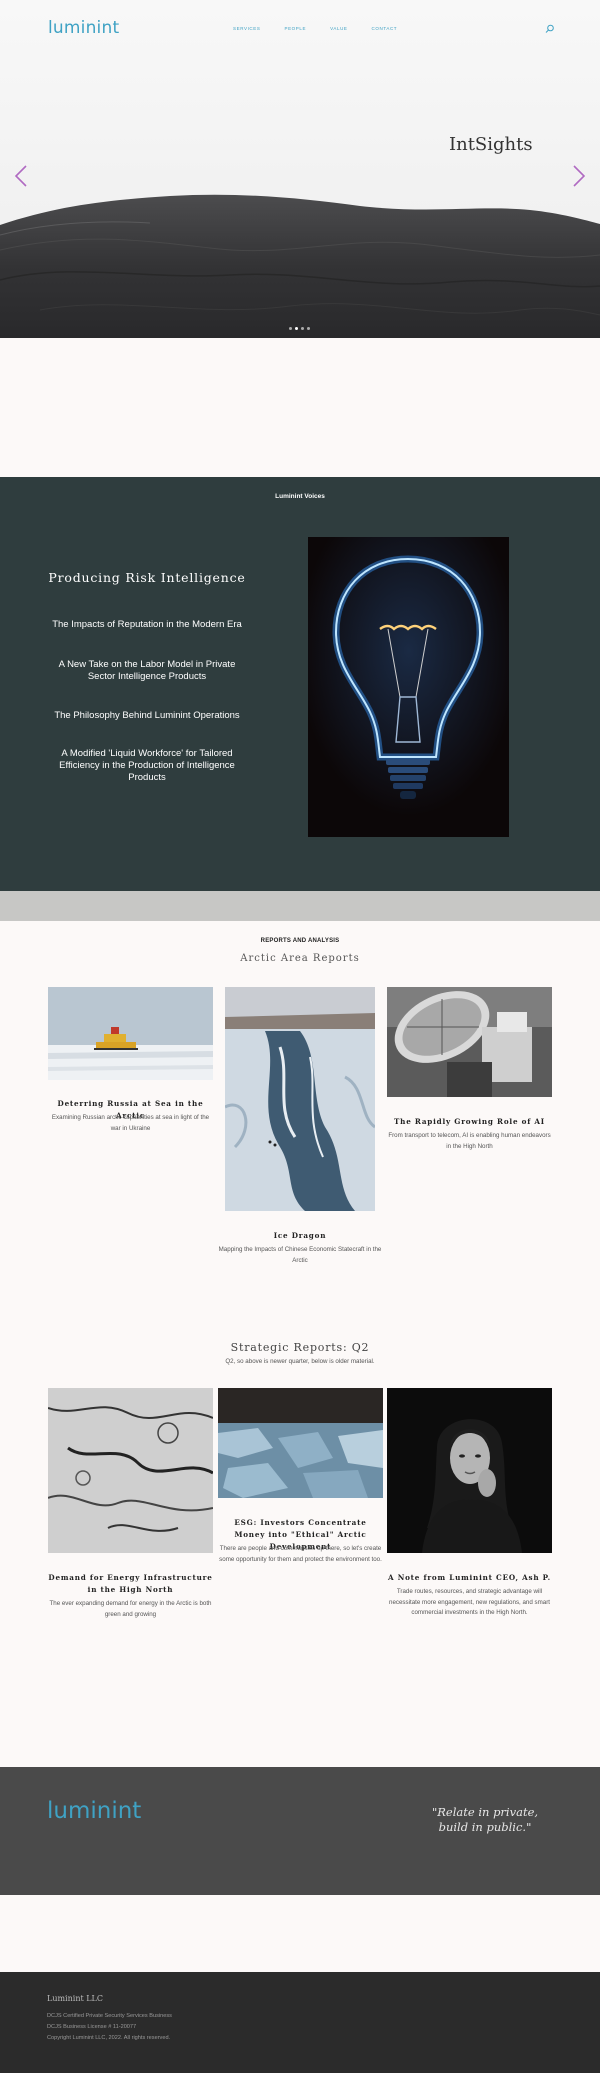  What do you see at coordinates (21, 176) in the screenshot?
I see `chevron-left-icon` at bounding box center [21, 176].